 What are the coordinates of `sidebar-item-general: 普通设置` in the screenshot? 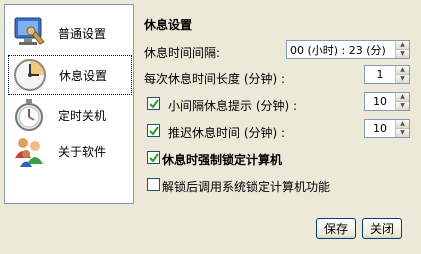 It's located at (70, 33).